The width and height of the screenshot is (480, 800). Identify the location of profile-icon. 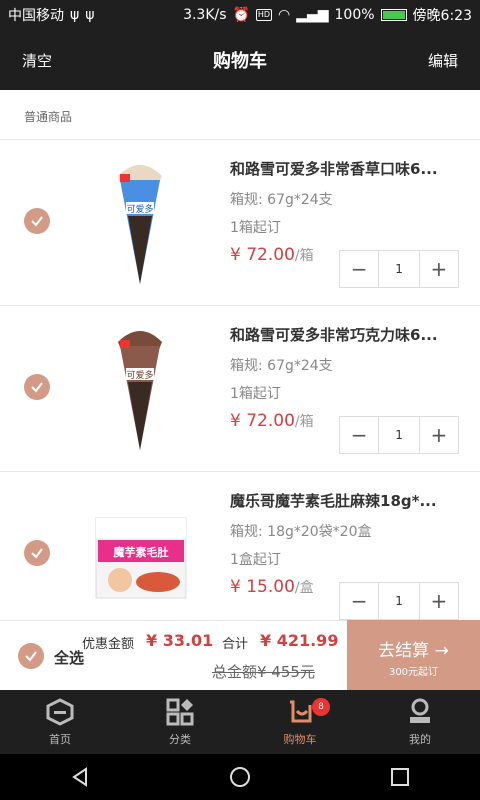
(420, 710).